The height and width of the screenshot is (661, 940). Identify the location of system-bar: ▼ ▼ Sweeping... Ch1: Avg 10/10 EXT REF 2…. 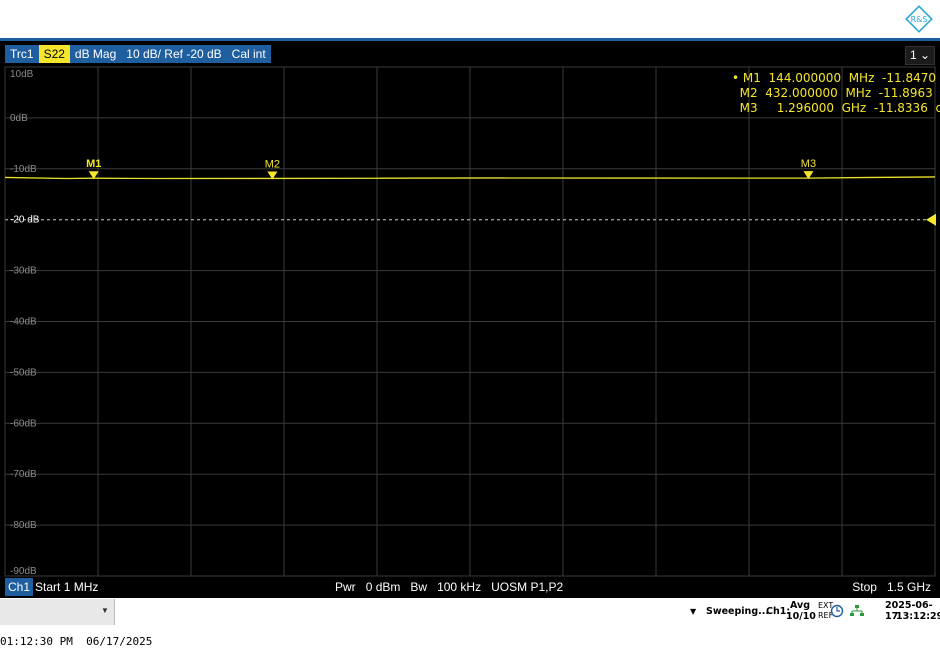
(470, 612).